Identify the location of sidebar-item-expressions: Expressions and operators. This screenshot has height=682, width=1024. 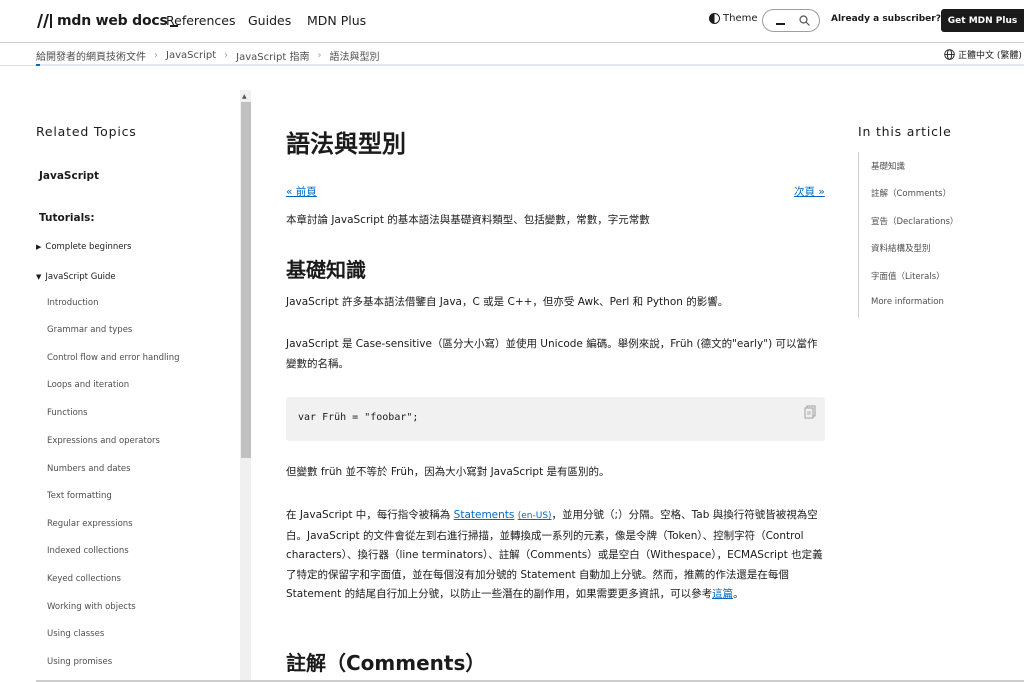
(103, 441).